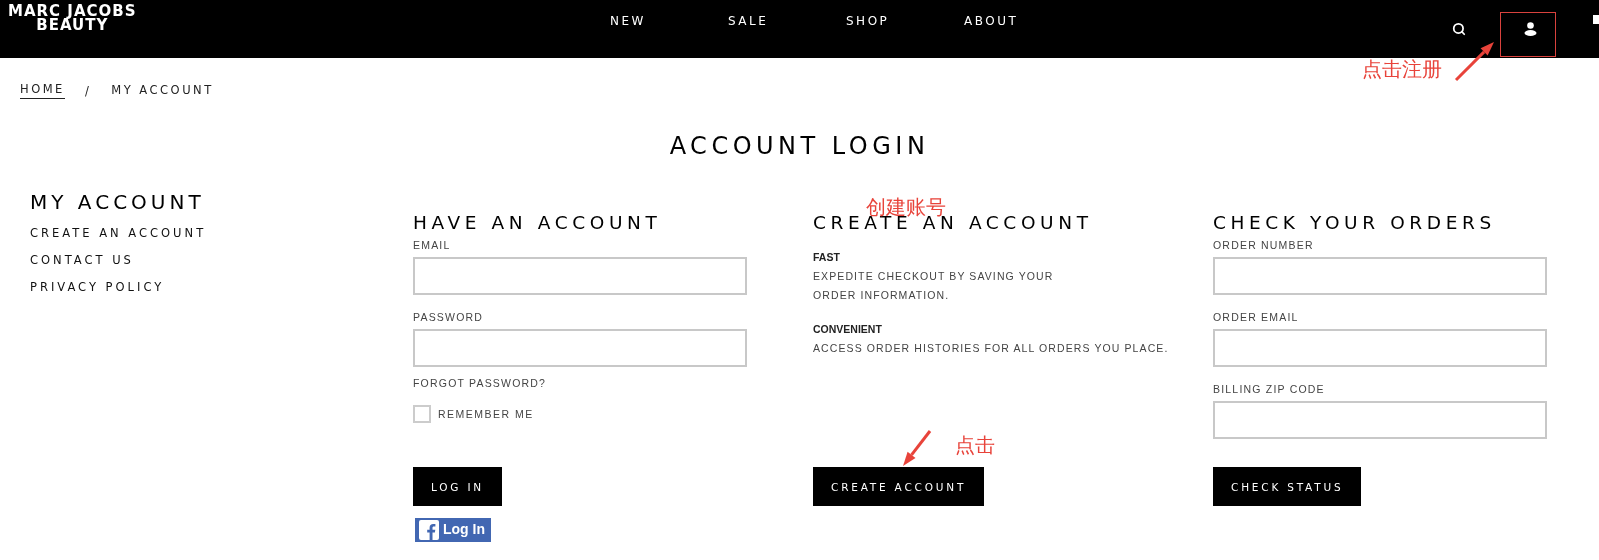 The height and width of the screenshot is (560, 1599). I want to click on benefit-text: ACCESS ORDER HISTORIES FOR ALL ORDERS YOU PLACE., so click(991, 348).